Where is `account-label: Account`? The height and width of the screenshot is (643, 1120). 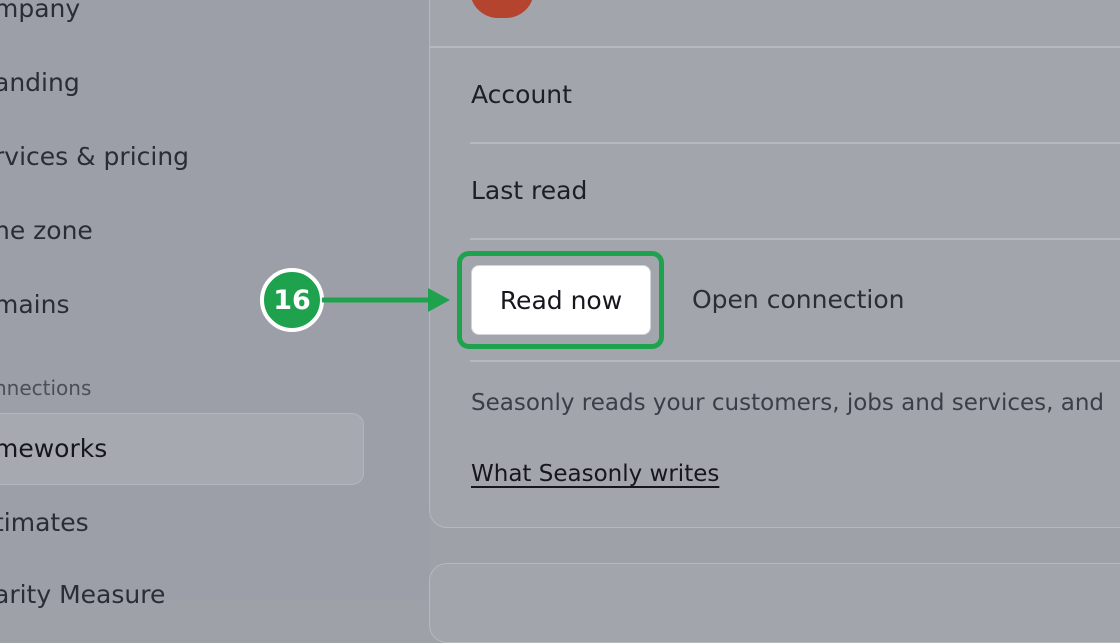
account-label: Account is located at coordinates (521, 94).